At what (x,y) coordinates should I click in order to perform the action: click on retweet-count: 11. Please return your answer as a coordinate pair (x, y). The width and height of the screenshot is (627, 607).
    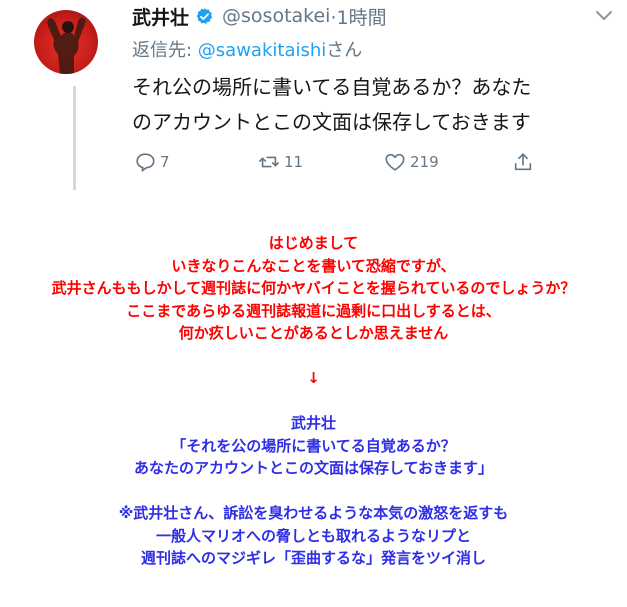
    Looking at the image, I should click on (294, 162).